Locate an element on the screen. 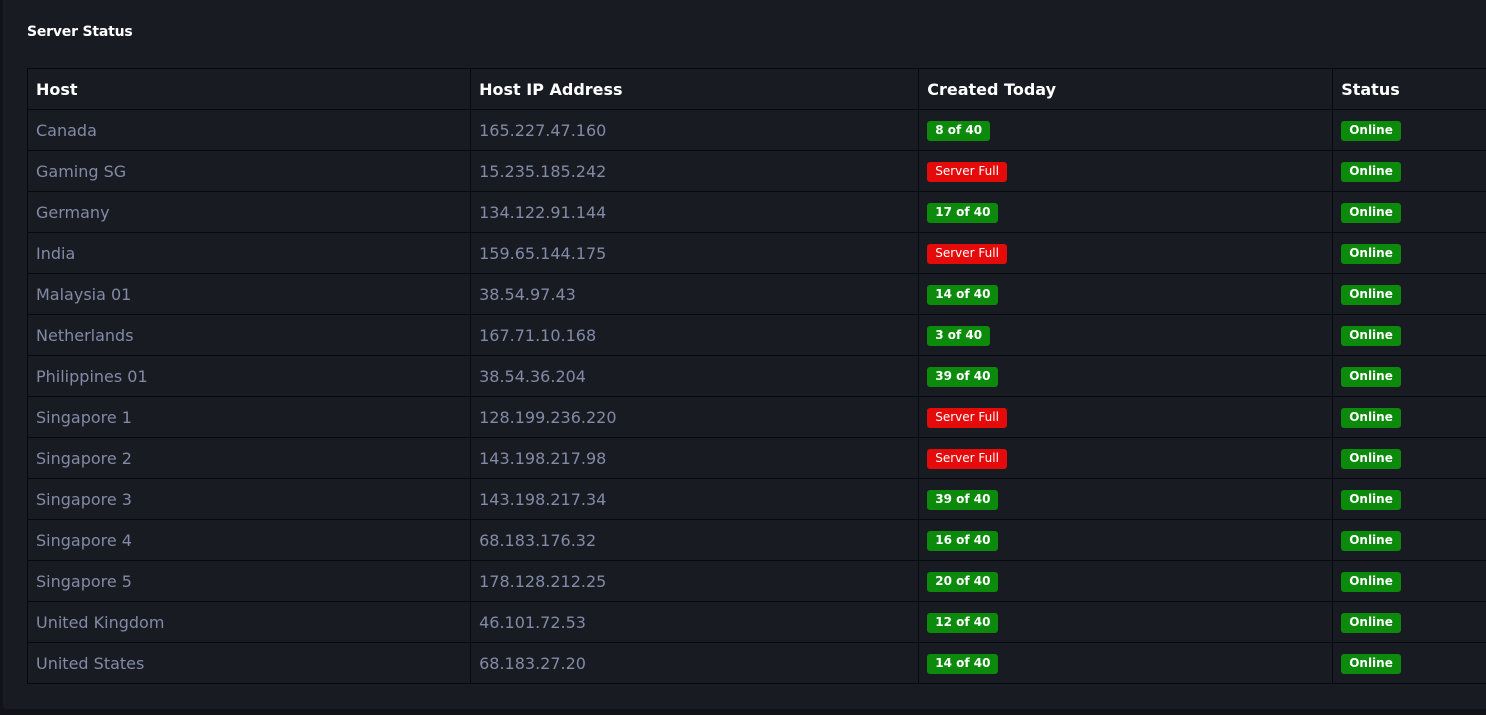  host-ip-cell: 178.128.212.25 is located at coordinates (695, 581).